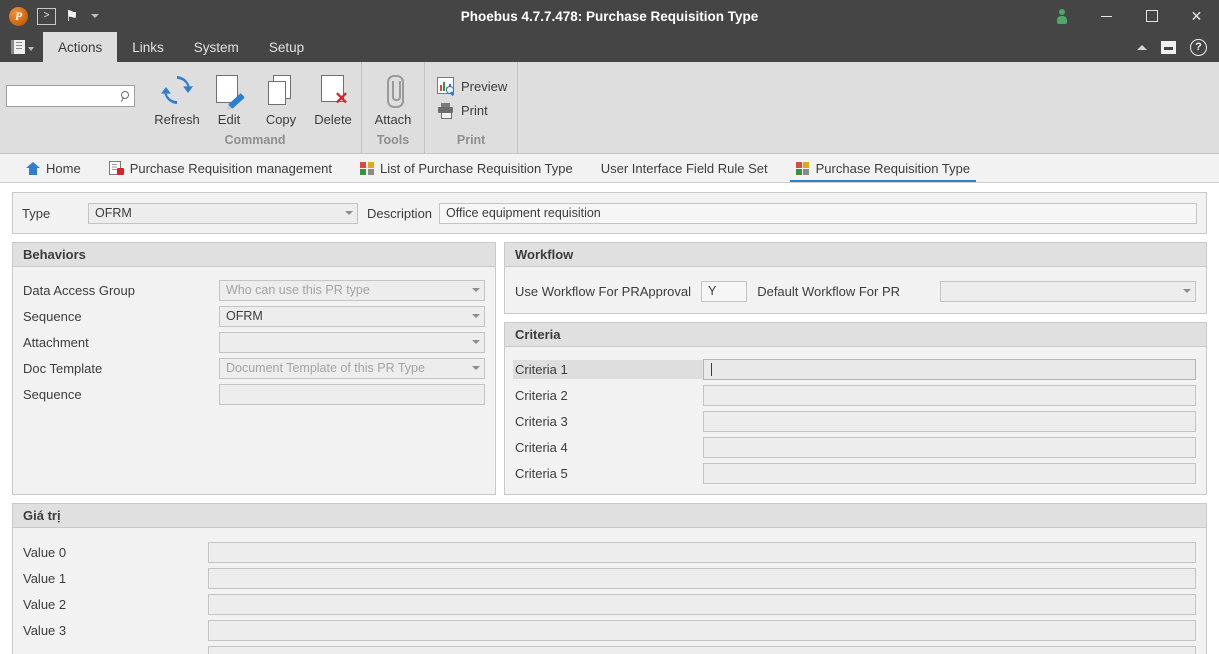 This screenshot has width=1219, height=654. I want to click on menu-item-setup: Setup, so click(286, 47).